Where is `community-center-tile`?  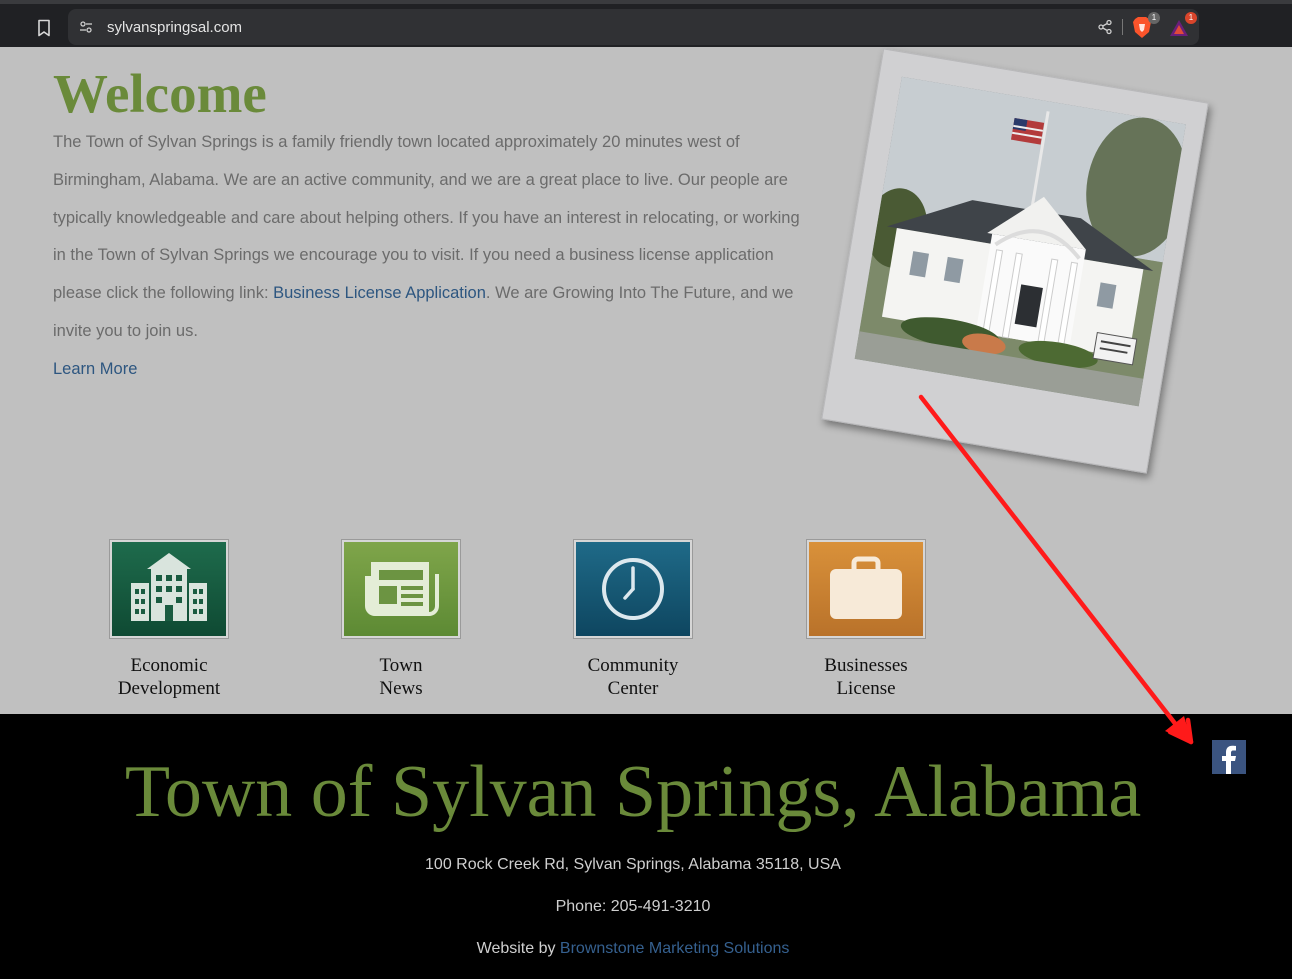
community-center-tile is located at coordinates (633, 589).